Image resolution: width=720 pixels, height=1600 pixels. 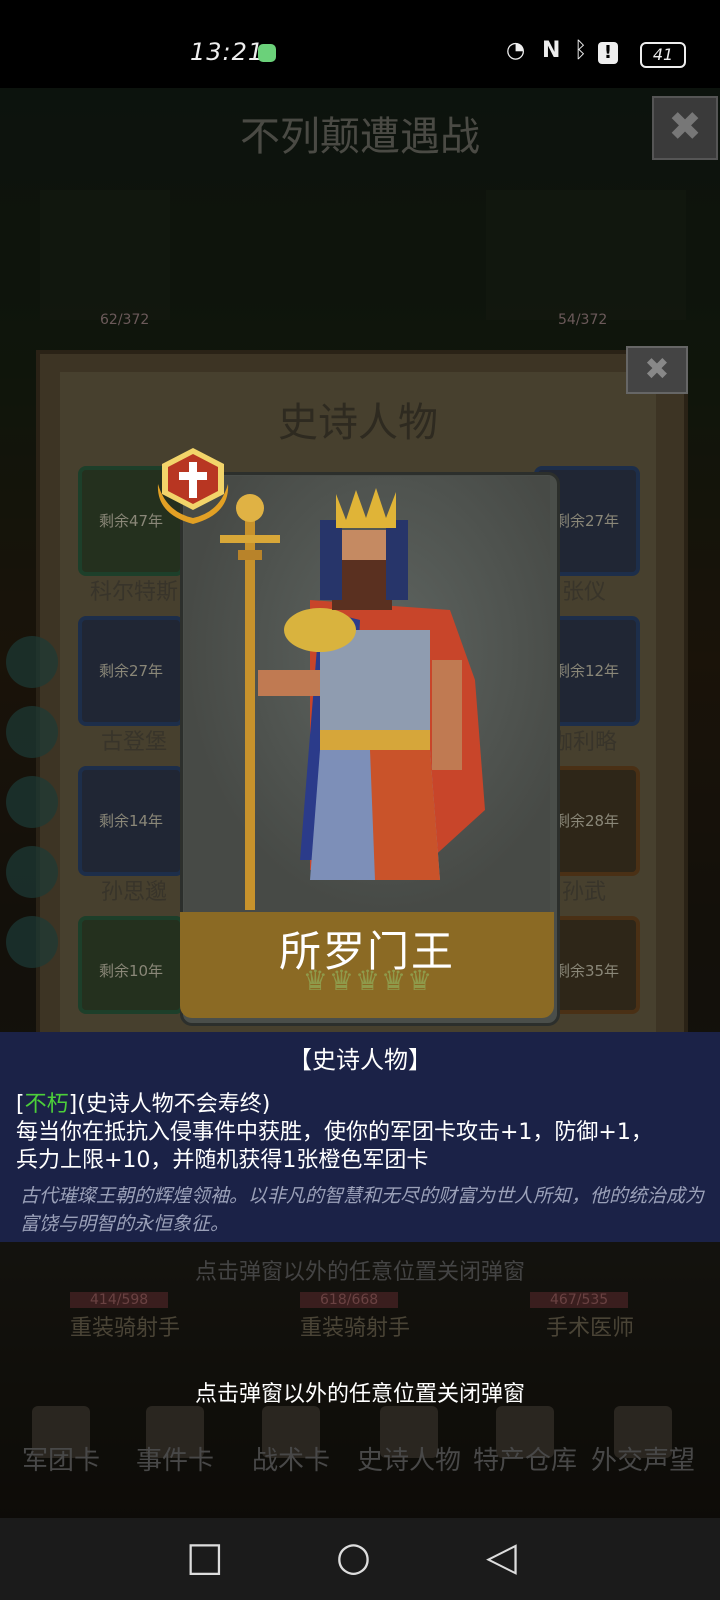 I want to click on info-title: 【史诗人物】, so click(x=360, y=1060).